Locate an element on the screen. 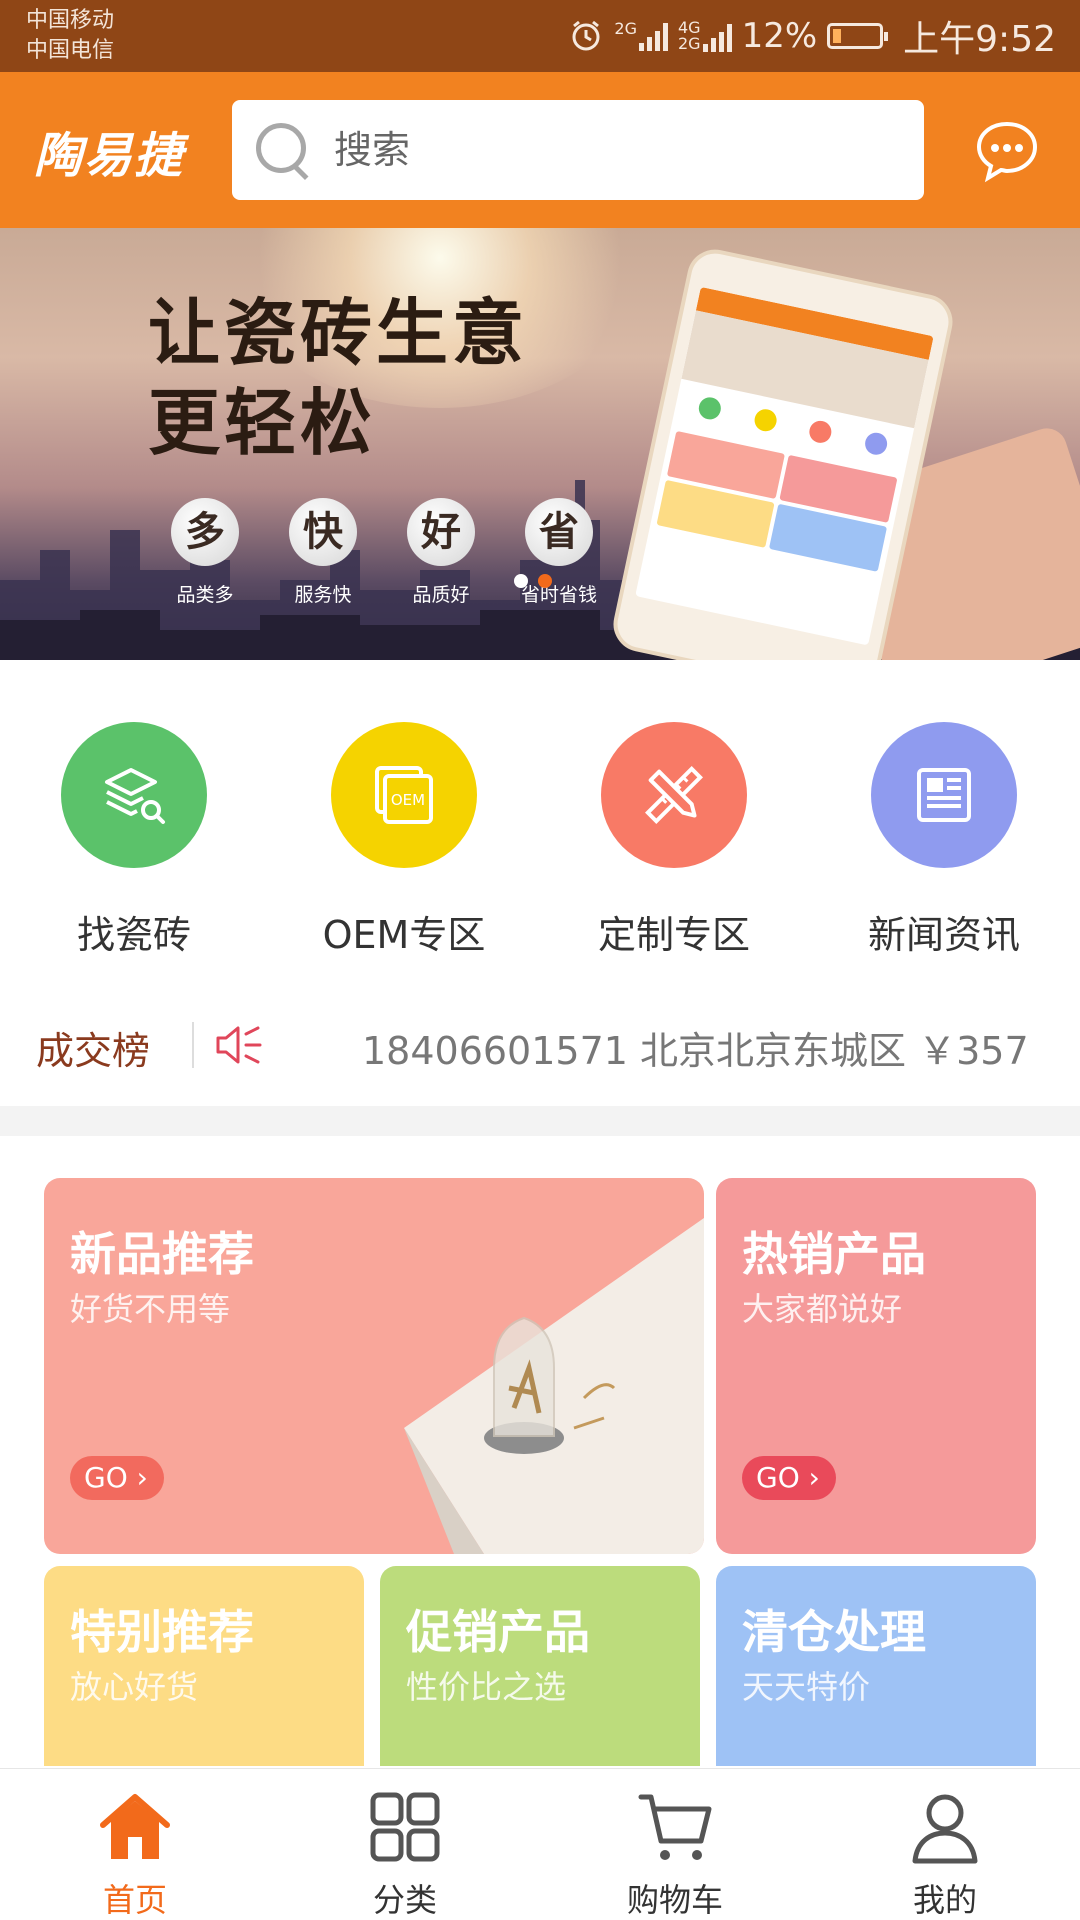  banner-tag-char: 多 is located at coordinates (205, 532).